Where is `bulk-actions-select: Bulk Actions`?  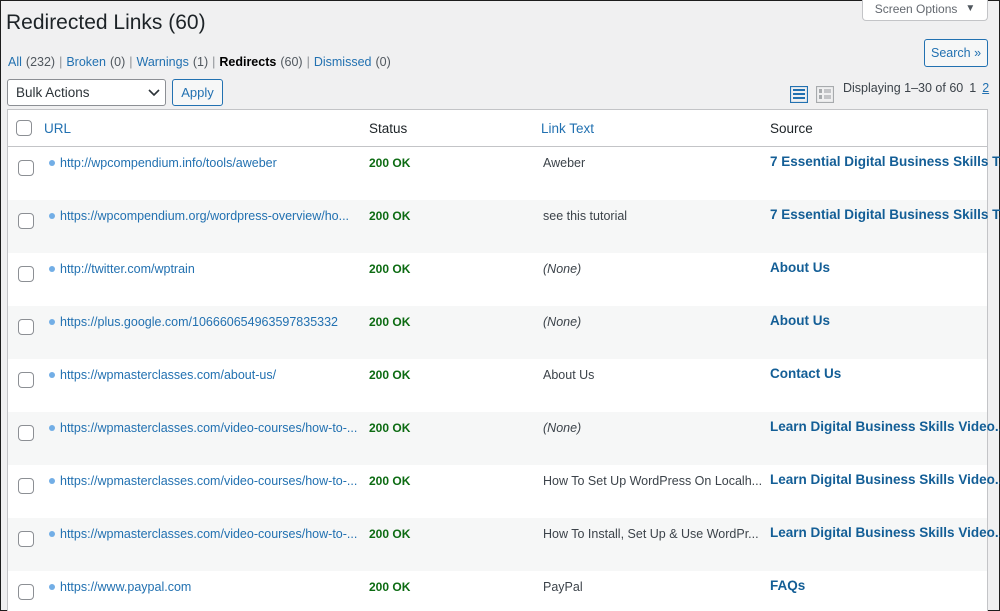
bulk-actions-select: Bulk Actions is located at coordinates (86, 92).